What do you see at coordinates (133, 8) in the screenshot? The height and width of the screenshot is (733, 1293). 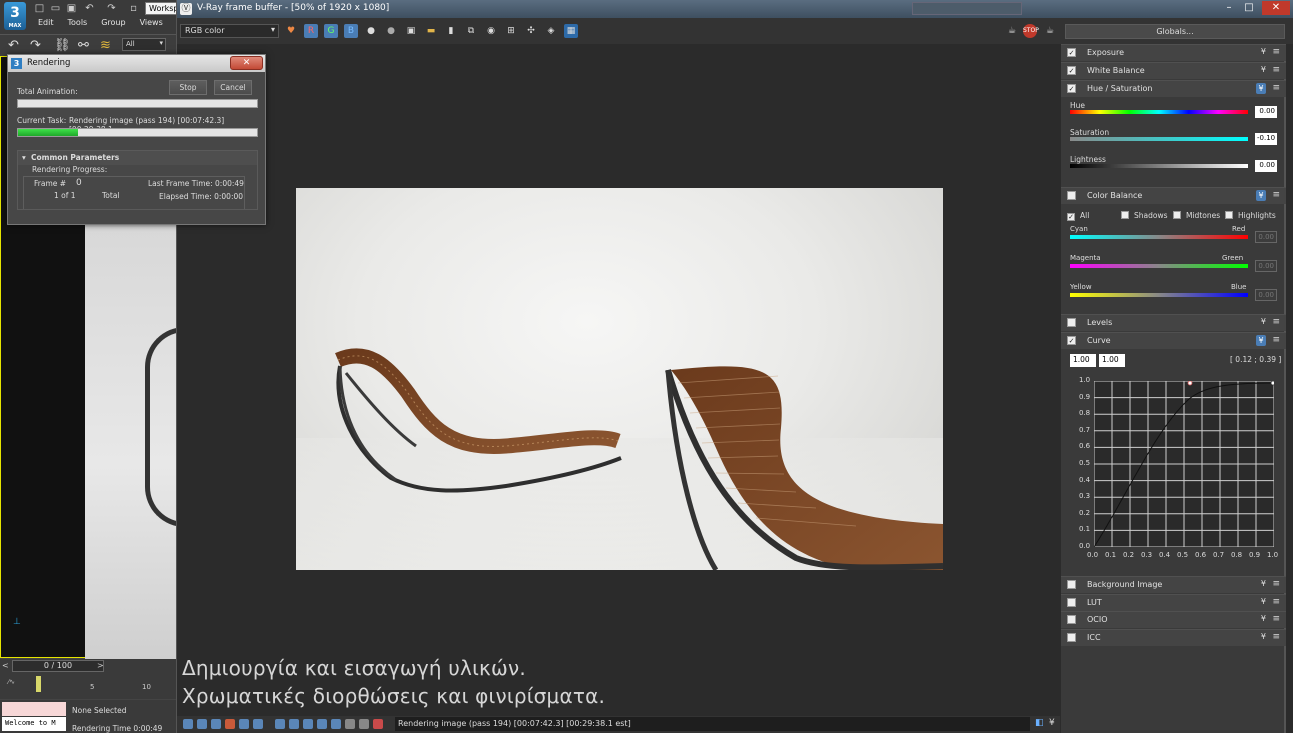 I see `project-folder-icon: ▫` at bounding box center [133, 8].